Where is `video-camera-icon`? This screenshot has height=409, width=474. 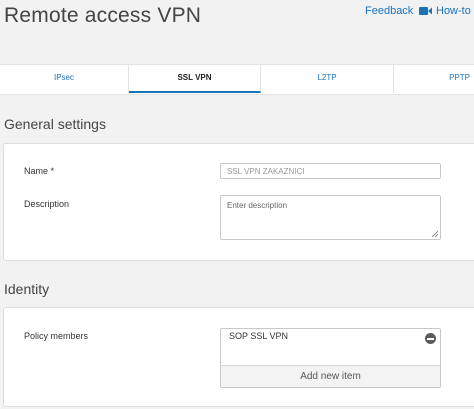
video-camera-icon is located at coordinates (425, 11).